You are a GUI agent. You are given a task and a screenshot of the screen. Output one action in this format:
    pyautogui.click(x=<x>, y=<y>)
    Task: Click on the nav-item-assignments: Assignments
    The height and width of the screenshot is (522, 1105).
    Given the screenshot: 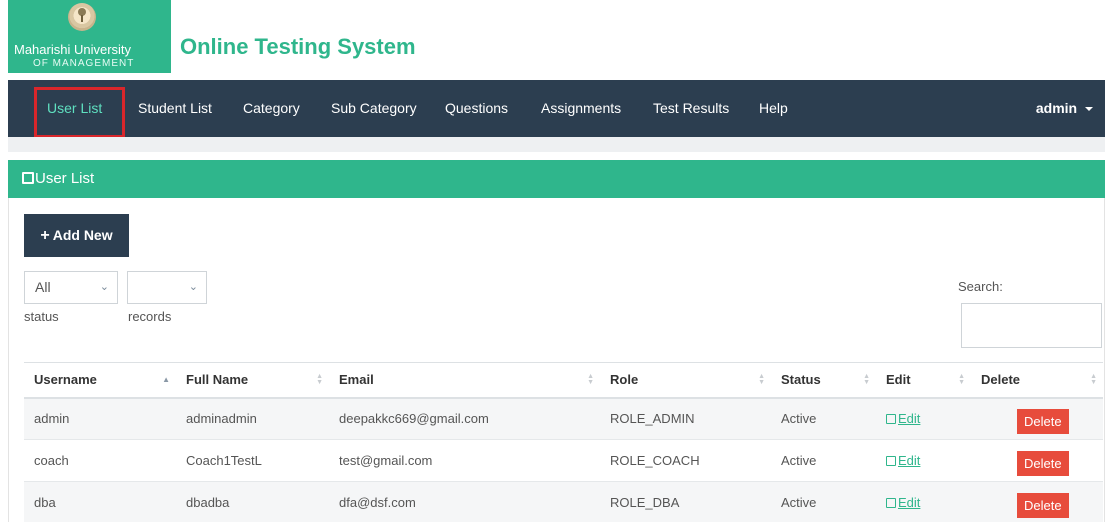 What is the action you would take?
    pyautogui.click(x=581, y=108)
    